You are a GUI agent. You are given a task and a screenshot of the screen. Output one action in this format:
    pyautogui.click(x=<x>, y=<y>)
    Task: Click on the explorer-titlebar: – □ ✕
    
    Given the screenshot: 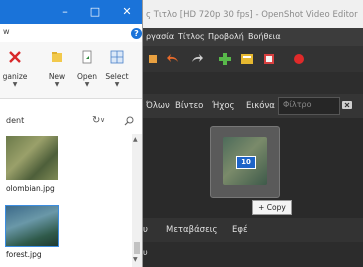 What is the action you would take?
    pyautogui.click(x=71, y=12)
    